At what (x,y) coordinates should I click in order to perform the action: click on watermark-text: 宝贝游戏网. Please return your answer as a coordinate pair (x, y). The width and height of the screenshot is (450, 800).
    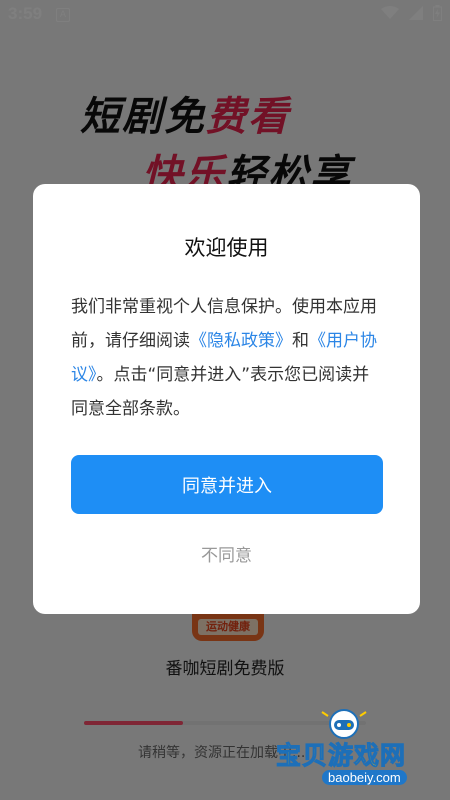
    Looking at the image, I should click on (341, 756).